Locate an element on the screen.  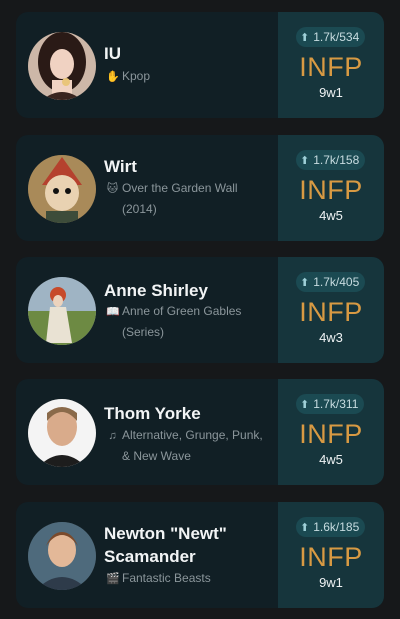
character-name: IU is located at coordinates (112, 53).